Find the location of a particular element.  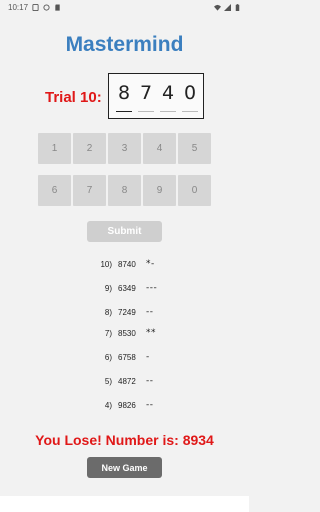

history-guess: 8530 is located at coordinates (127, 333).